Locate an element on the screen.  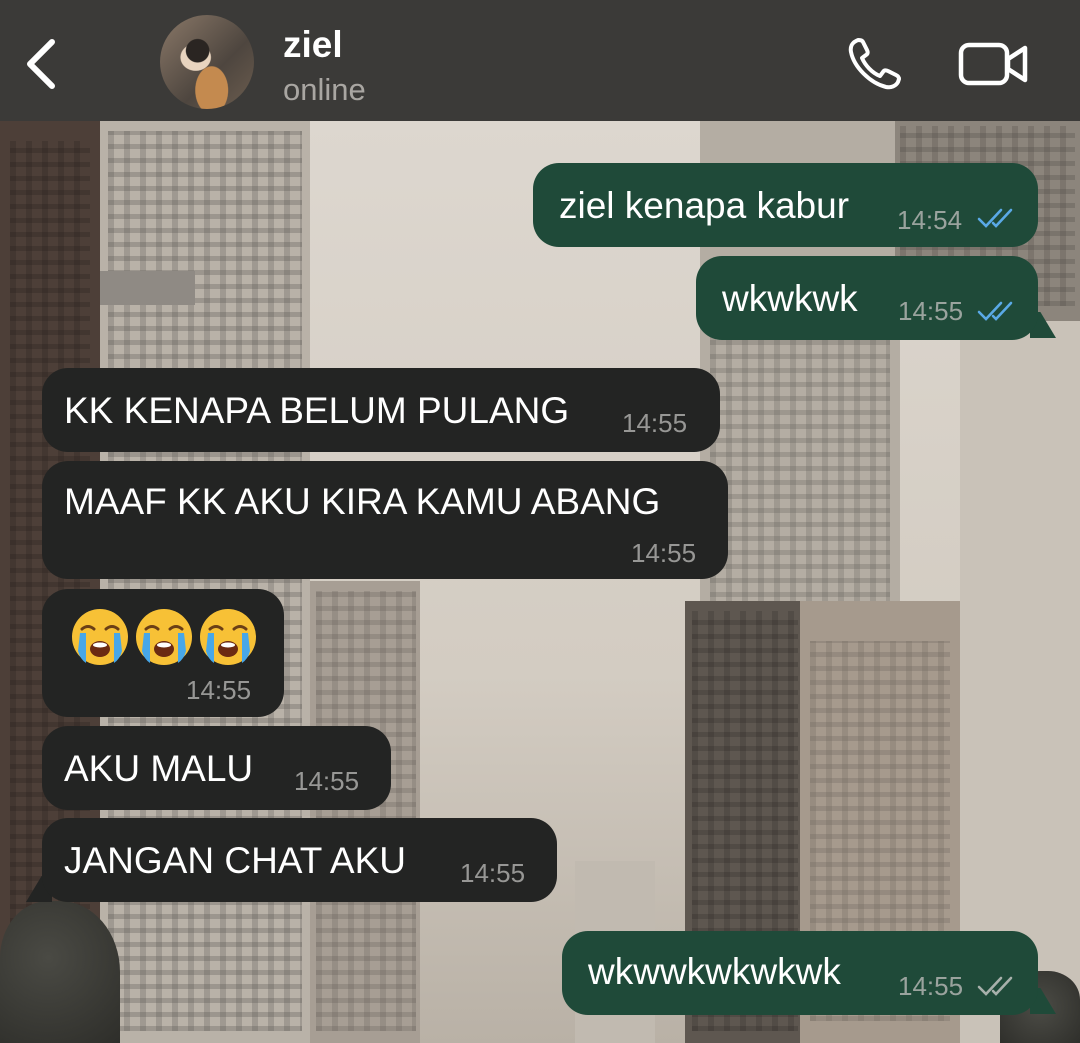
message-text: KK KENAPA BELUM PULANG is located at coordinates (317, 410).